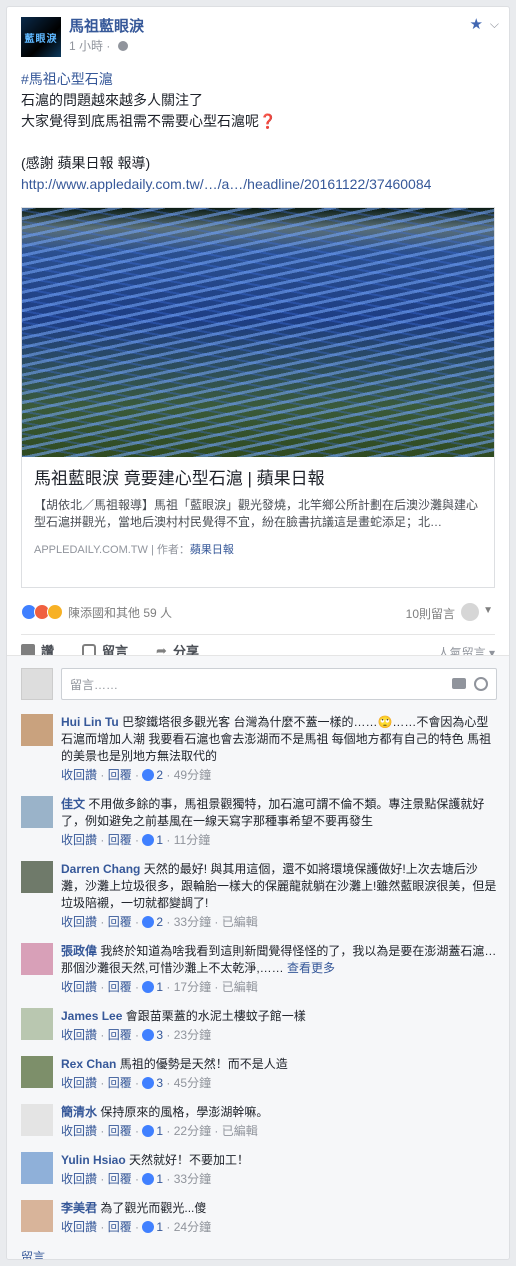 Image resolution: width=516 pixels, height=1266 pixels. What do you see at coordinates (192, 1035) in the screenshot?
I see `comment-timestamp: 23分鐘` at bounding box center [192, 1035].